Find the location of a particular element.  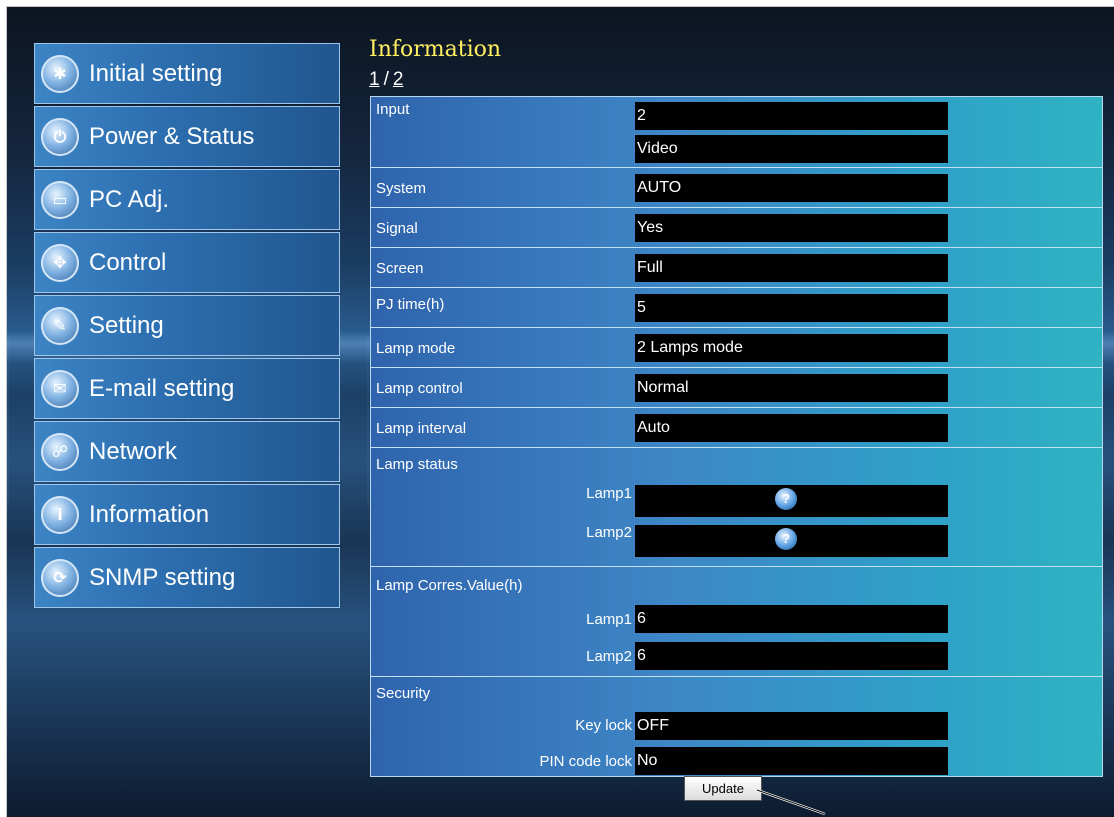

signal-label: Signal is located at coordinates (397, 228).